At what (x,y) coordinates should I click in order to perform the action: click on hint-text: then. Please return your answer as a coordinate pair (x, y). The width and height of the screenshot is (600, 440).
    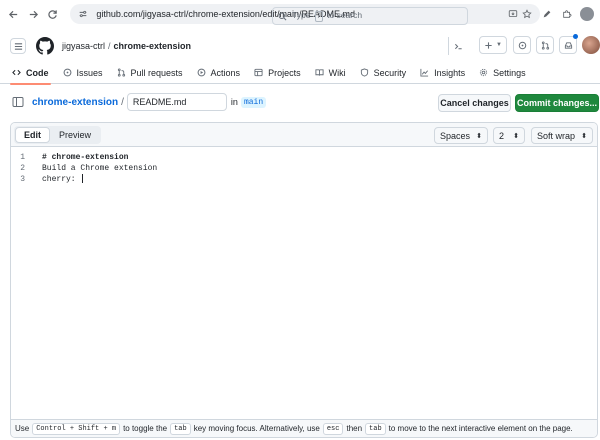
    Looking at the image, I should click on (354, 428).